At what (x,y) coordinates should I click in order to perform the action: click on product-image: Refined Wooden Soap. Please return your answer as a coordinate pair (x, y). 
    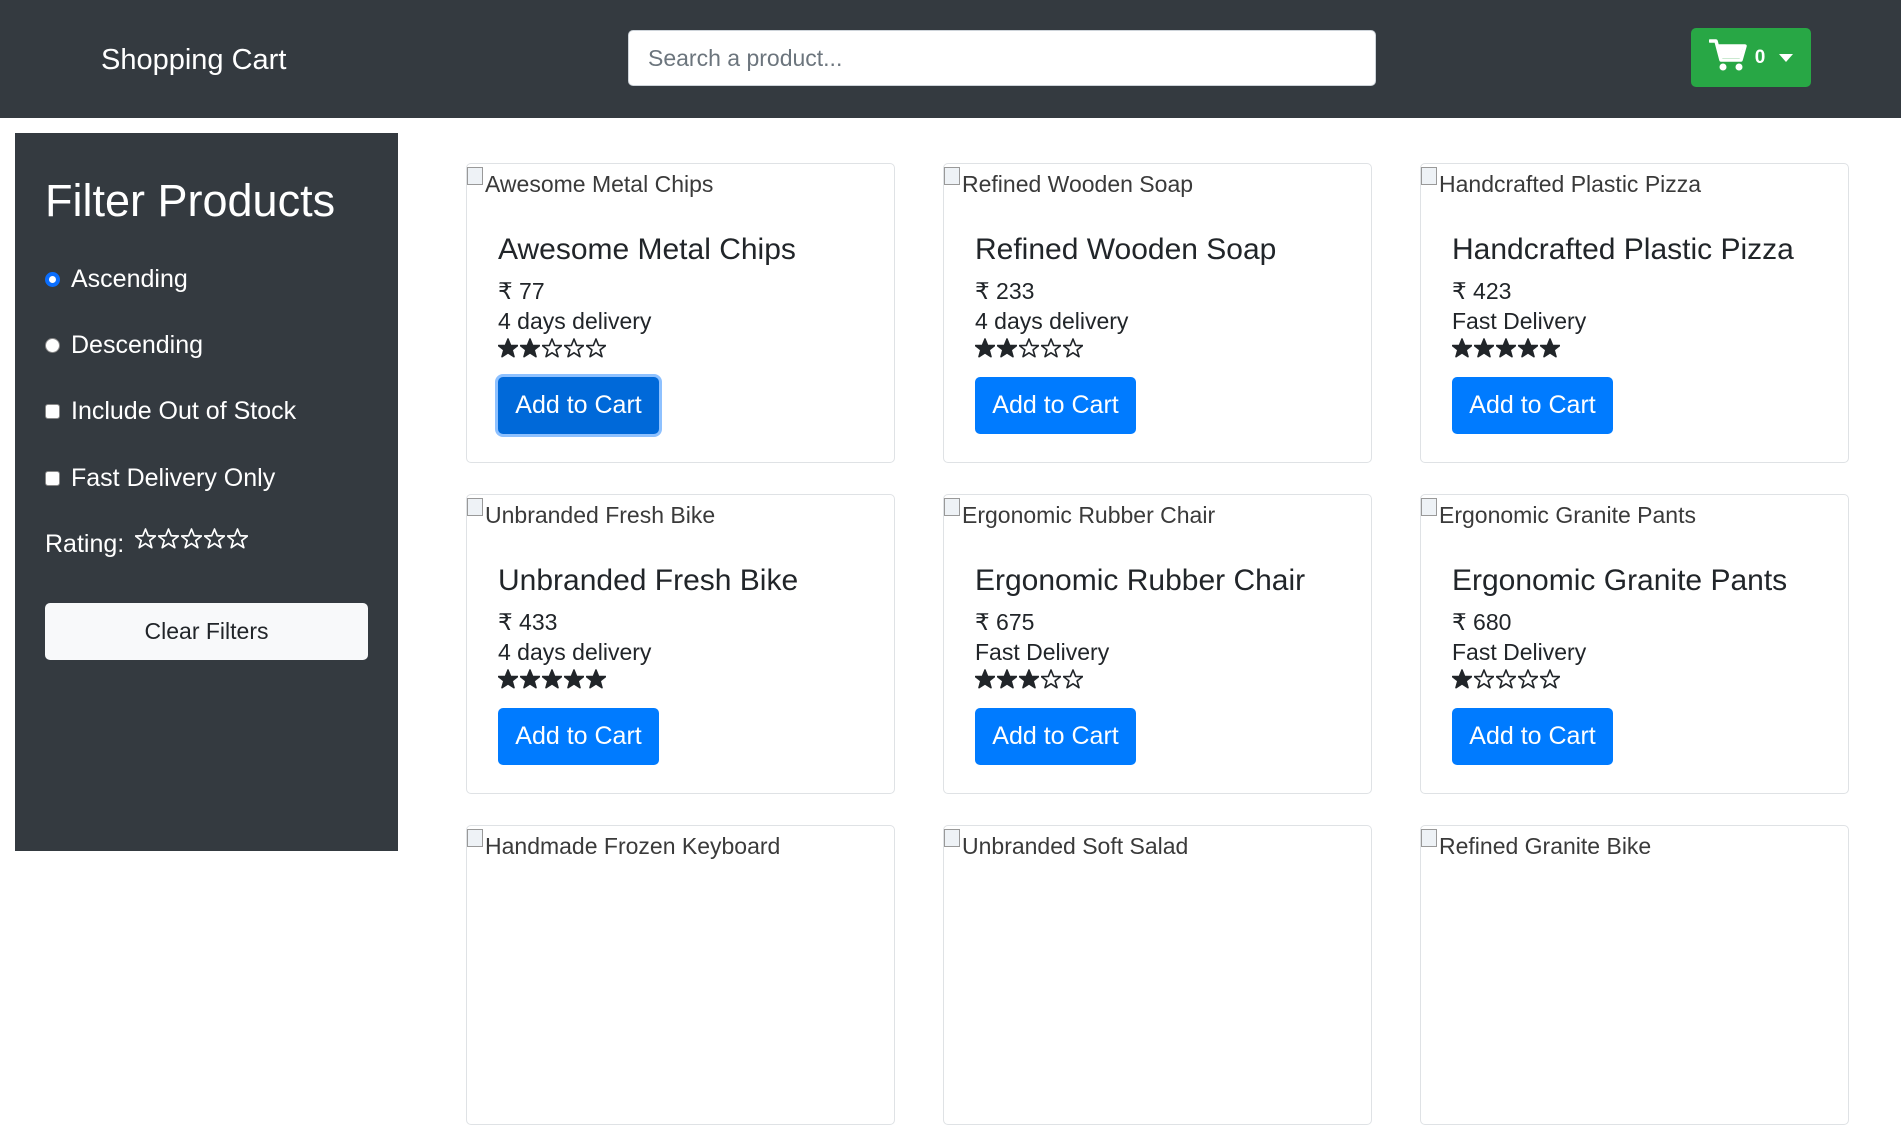
    Looking at the image, I should click on (1068, 184).